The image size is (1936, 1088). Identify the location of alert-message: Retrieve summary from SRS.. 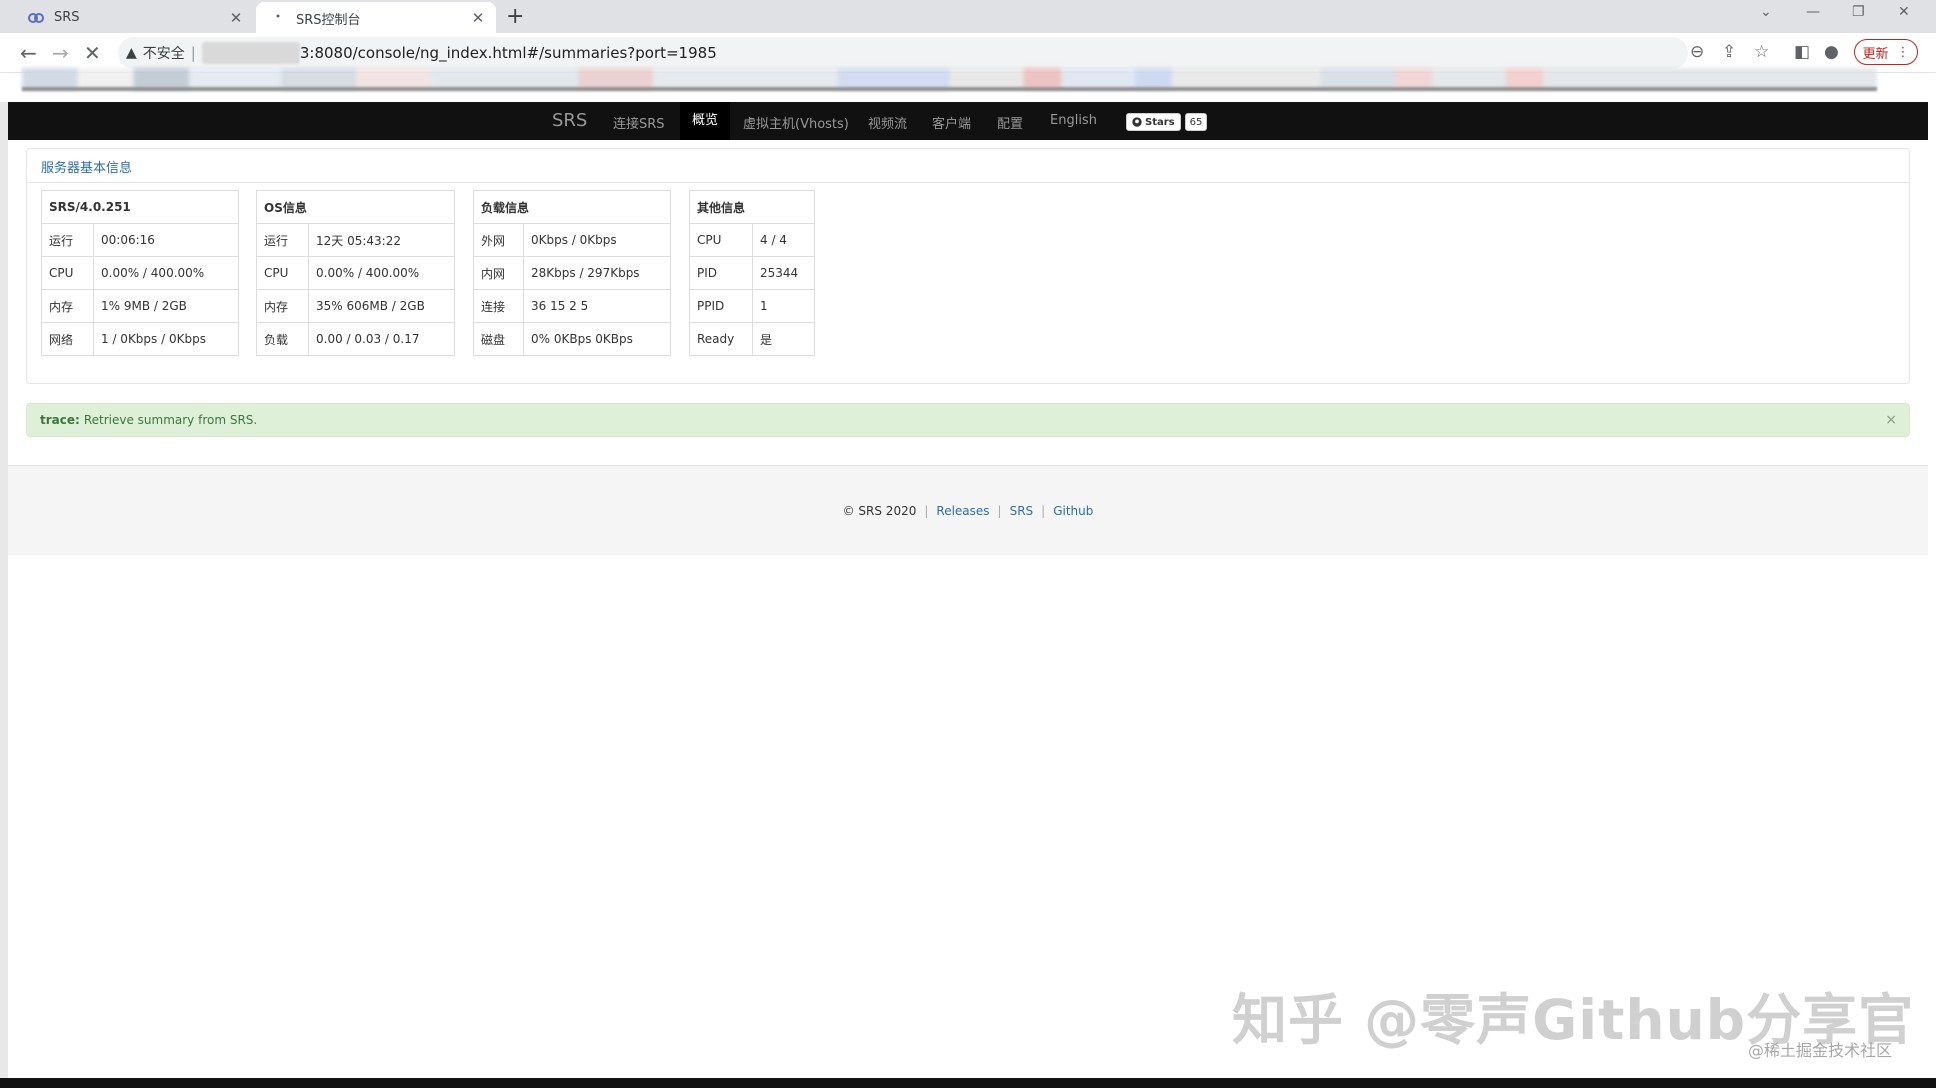
(170, 420).